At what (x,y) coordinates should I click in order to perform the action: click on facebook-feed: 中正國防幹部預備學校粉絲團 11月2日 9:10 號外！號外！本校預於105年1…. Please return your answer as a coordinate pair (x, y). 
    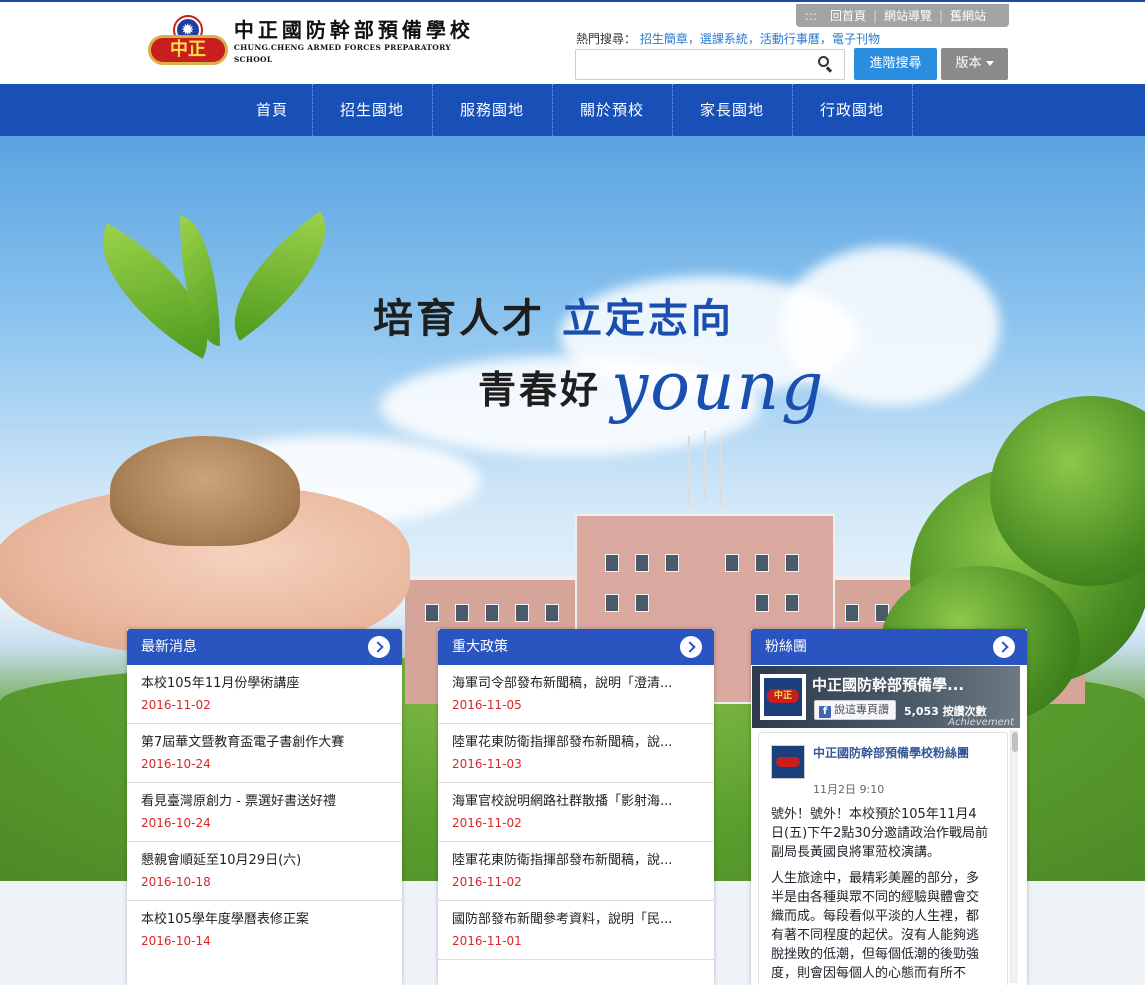
    Looking at the image, I should click on (886, 856).